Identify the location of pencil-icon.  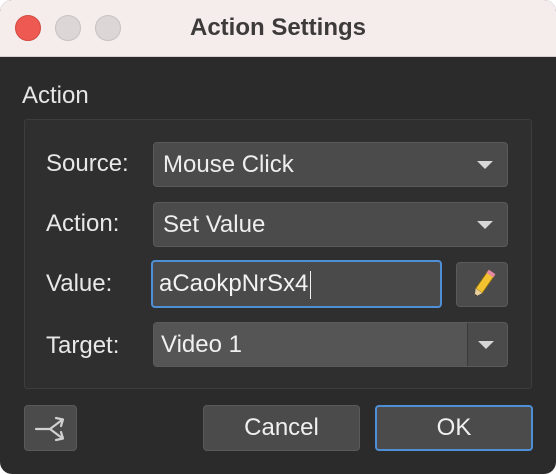
(485, 283).